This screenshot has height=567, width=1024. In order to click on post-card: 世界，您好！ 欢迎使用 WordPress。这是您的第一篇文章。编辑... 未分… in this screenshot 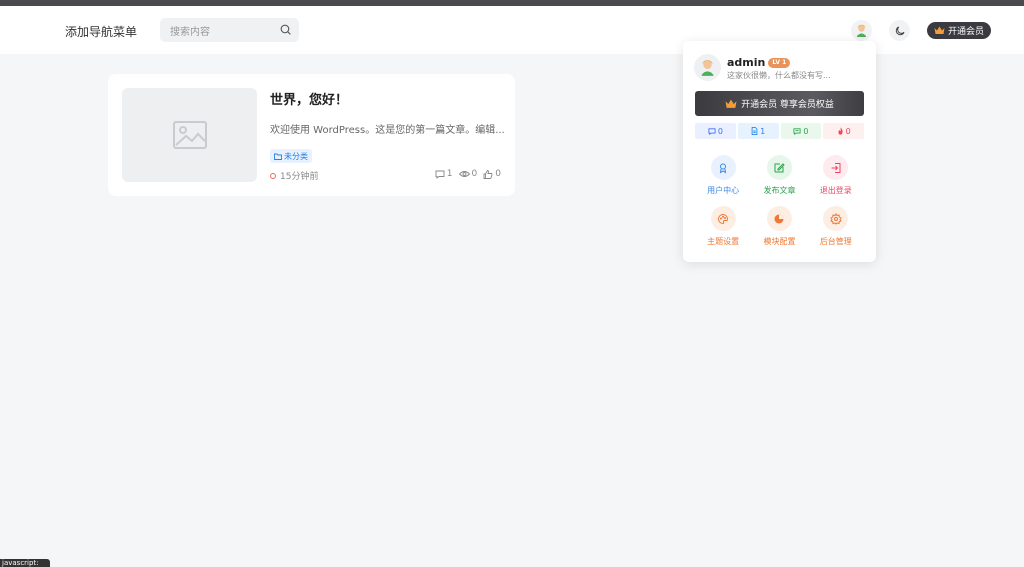, I will do `click(311, 135)`.